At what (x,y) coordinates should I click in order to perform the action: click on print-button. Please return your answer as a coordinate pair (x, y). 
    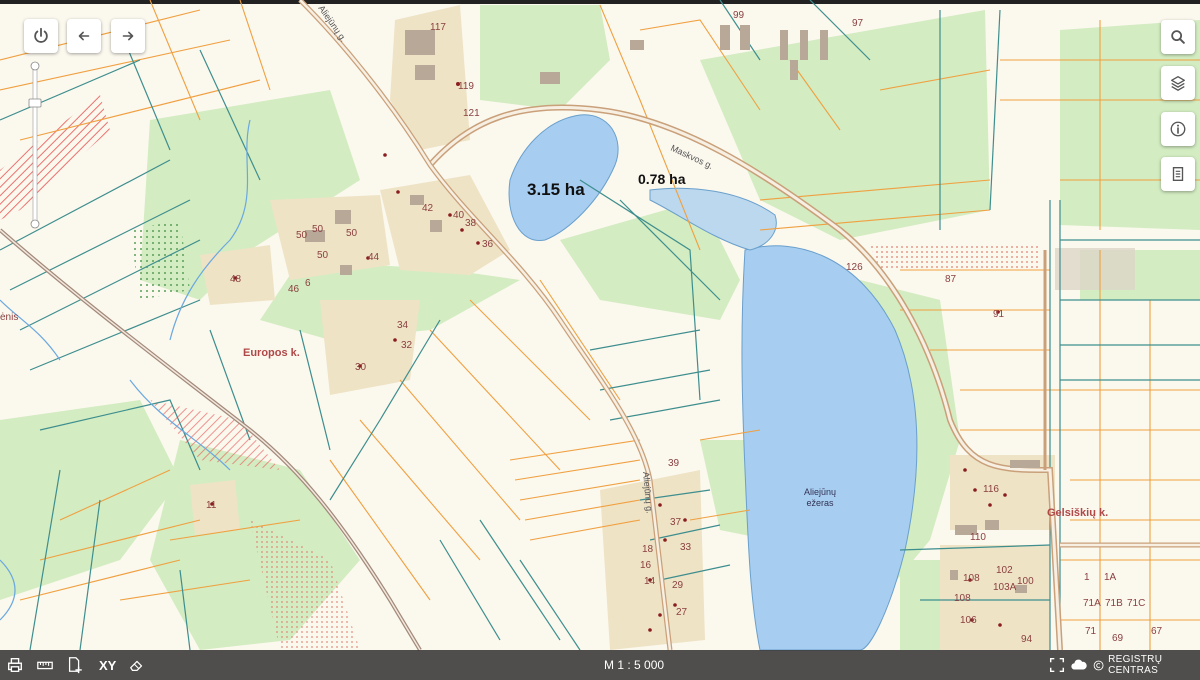
    Looking at the image, I should click on (15, 665).